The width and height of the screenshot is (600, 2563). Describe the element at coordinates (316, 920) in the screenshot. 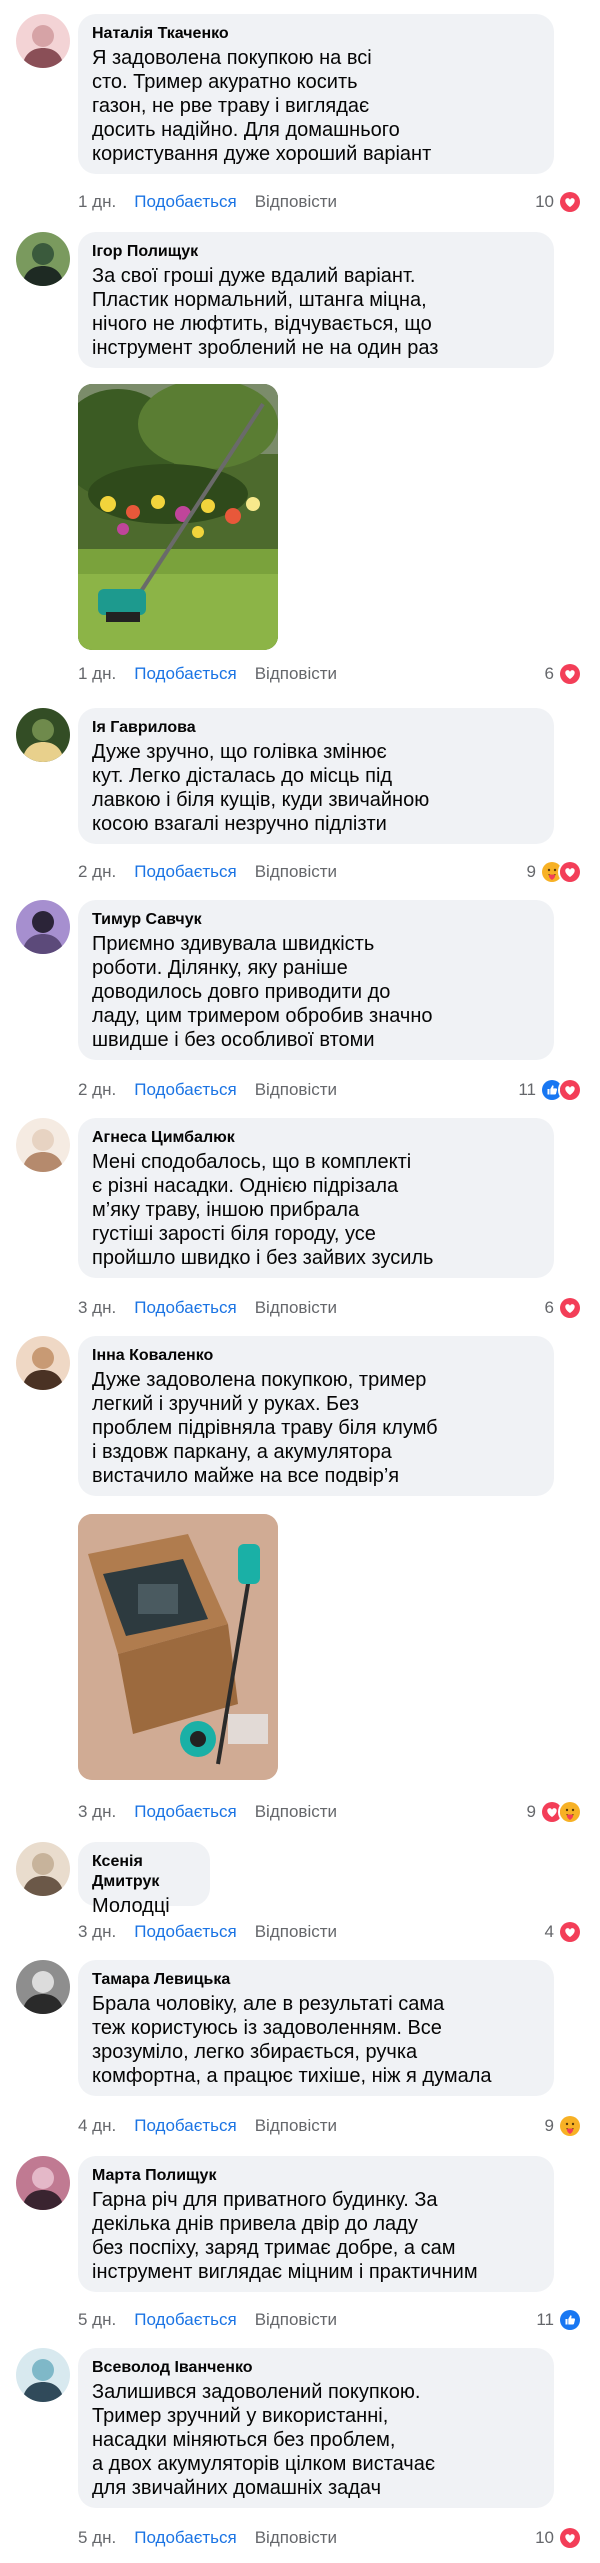

I see `comment-author: Тимур Савчук` at that location.